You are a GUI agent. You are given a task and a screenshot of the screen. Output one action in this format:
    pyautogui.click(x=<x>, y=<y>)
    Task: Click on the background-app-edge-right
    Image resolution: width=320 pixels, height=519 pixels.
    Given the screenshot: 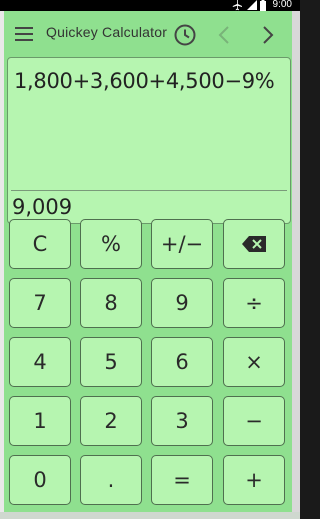 What is the action you would take?
    pyautogui.click(x=296, y=265)
    